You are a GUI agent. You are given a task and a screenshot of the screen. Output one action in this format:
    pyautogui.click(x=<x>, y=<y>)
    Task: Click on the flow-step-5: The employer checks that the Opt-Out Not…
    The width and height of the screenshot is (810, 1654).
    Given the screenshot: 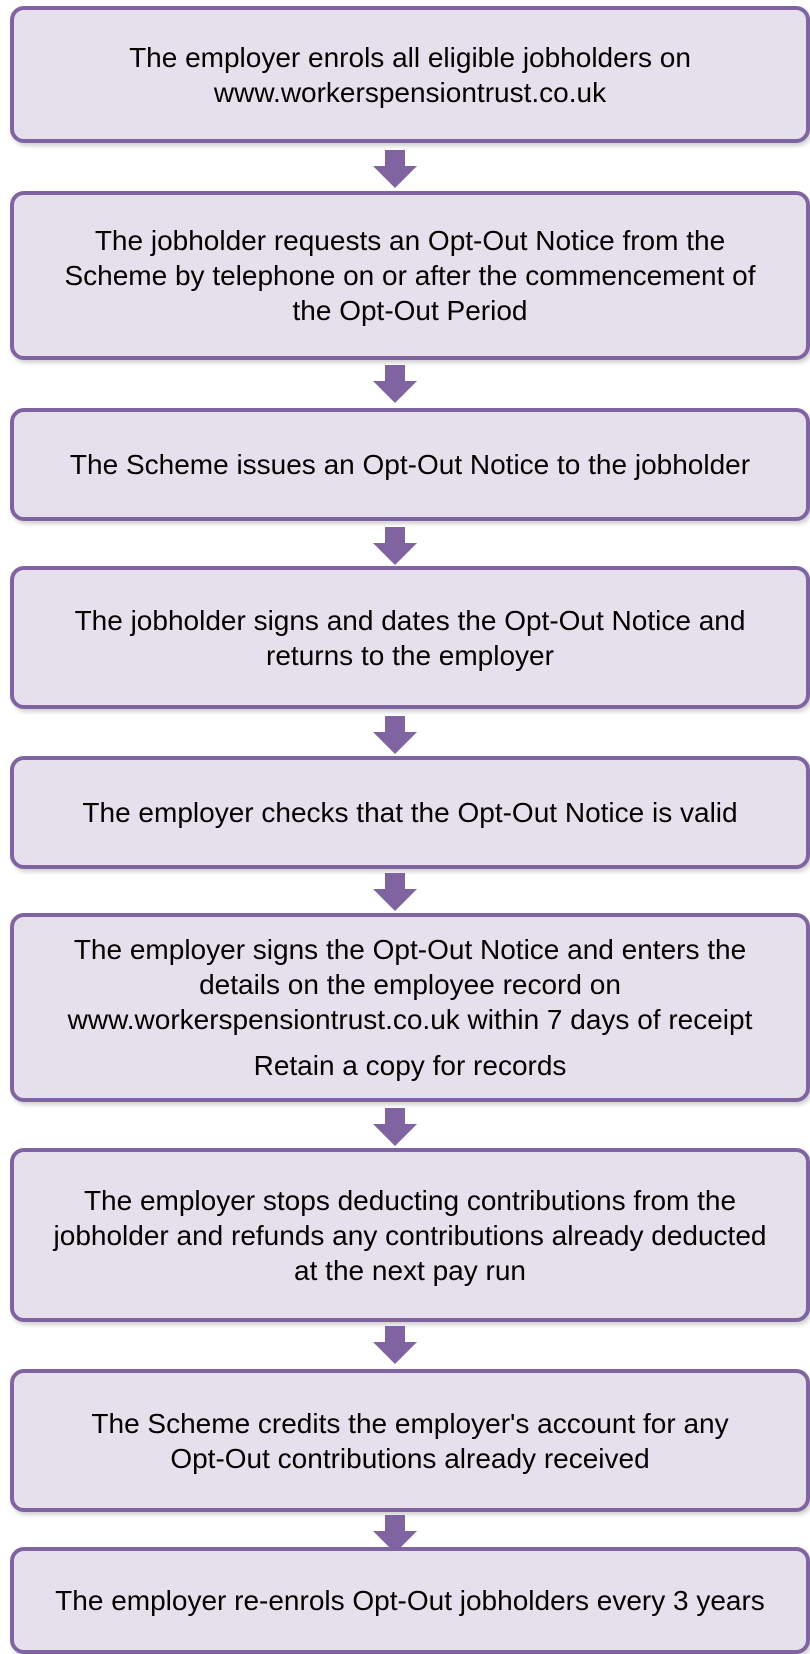 What is the action you would take?
    pyautogui.click(x=410, y=812)
    